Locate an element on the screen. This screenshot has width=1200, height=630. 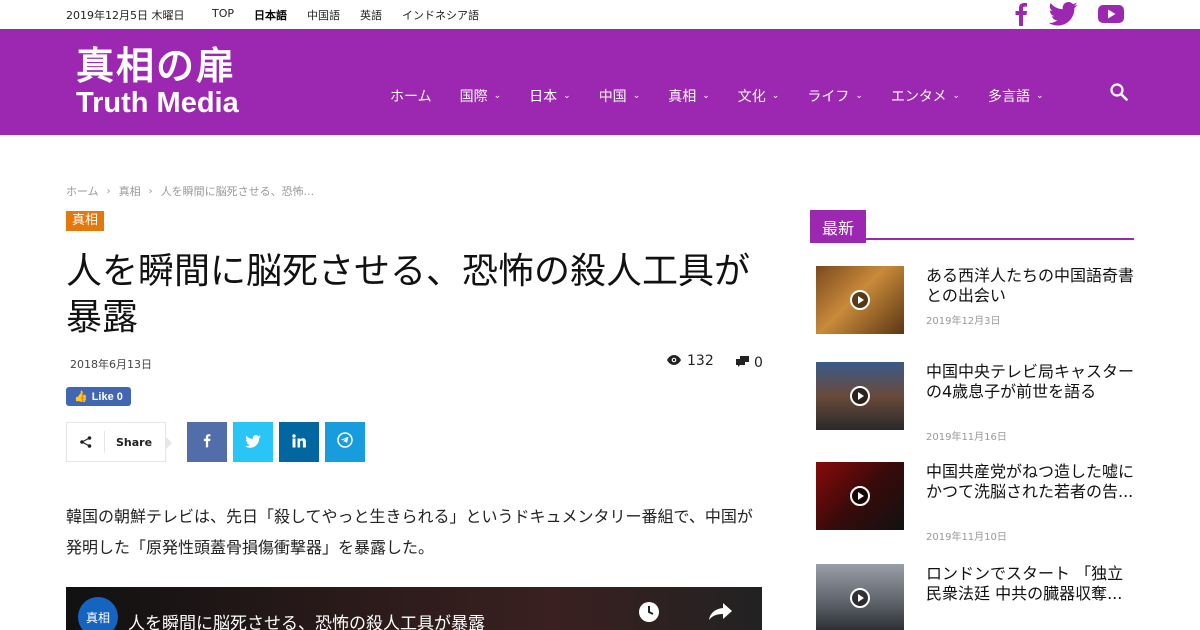
watch-later-icon is located at coordinates (649, 614).